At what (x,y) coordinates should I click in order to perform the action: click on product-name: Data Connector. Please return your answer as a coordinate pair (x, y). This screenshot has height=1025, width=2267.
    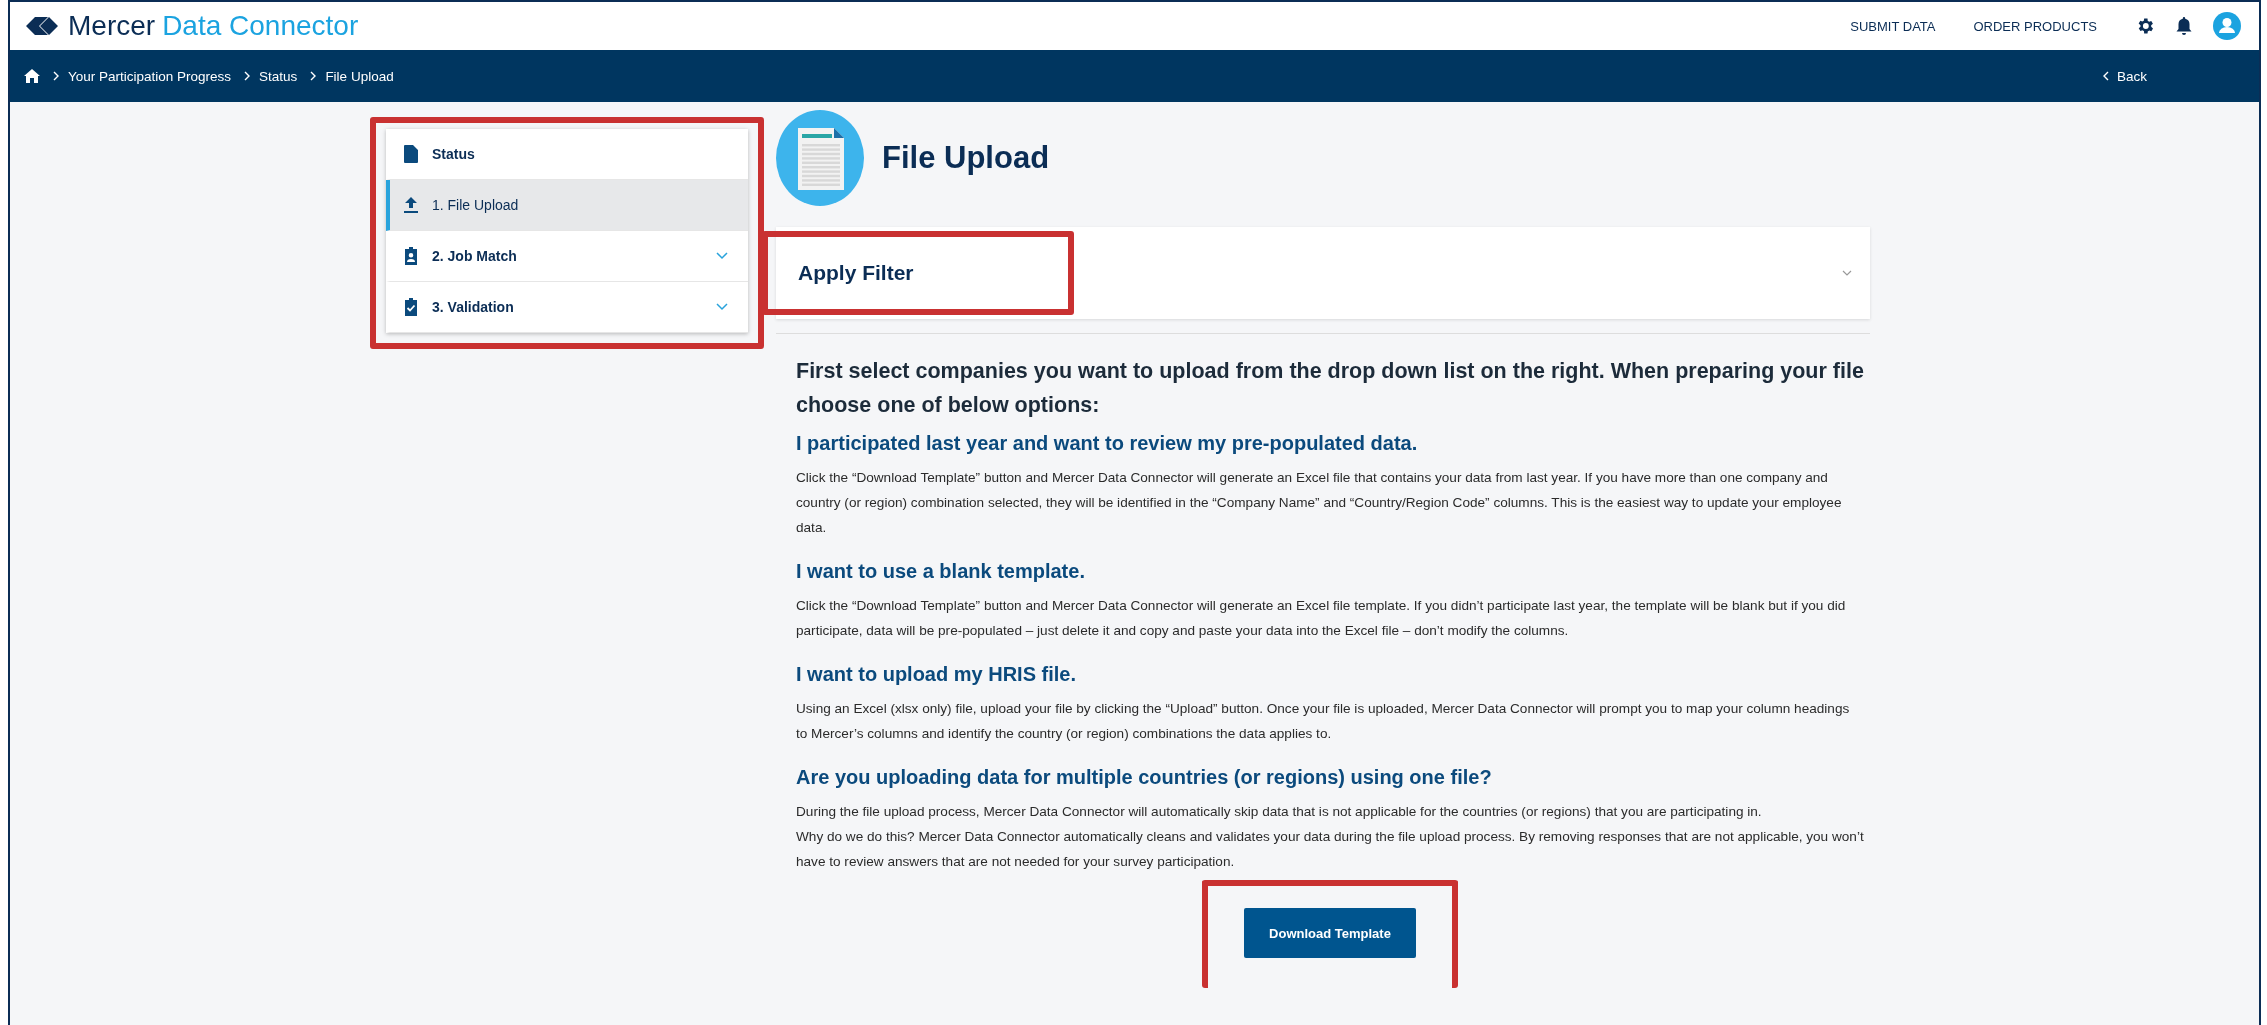
    Looking at the image, I should click on (260, 26).